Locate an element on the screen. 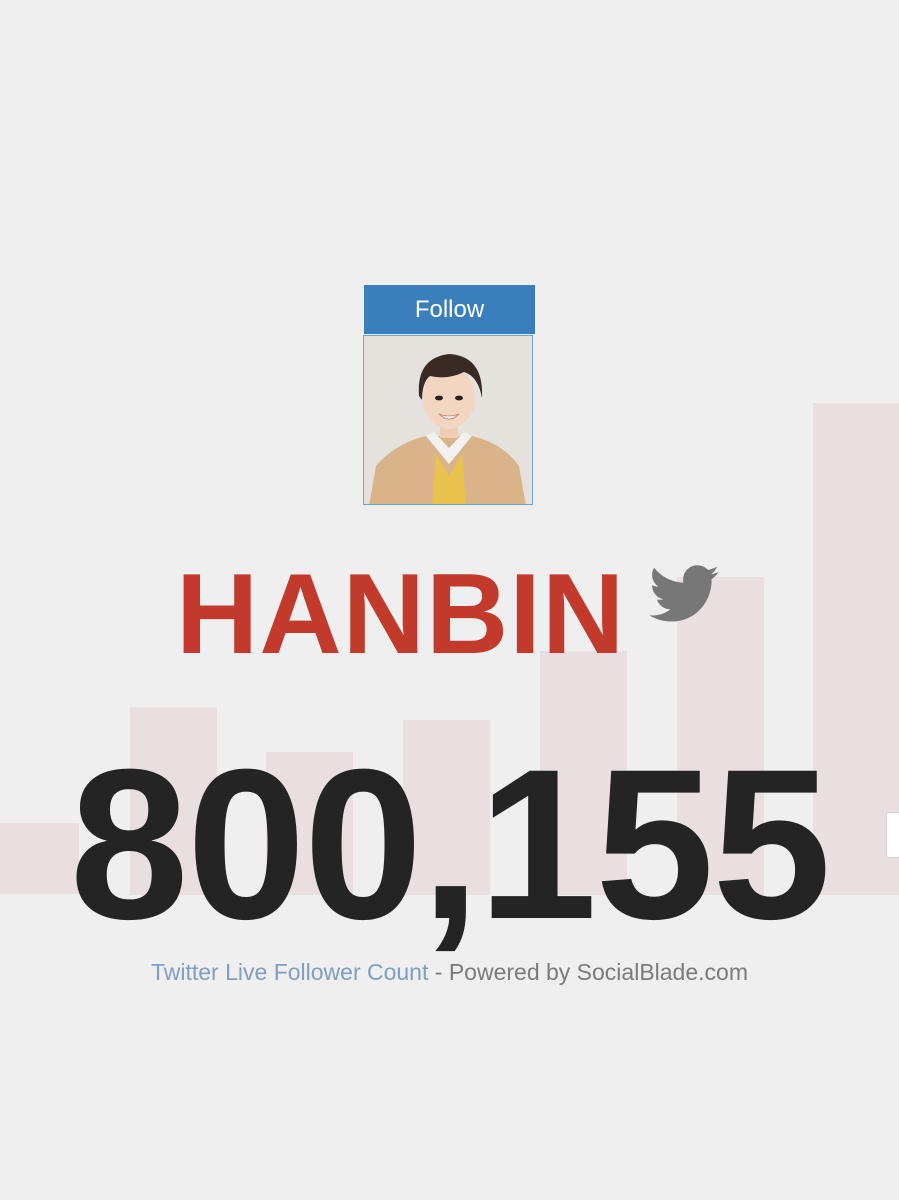 The height and width of the screenshot is (1200, 899). edge-handle is located at coordinates (892, 835).